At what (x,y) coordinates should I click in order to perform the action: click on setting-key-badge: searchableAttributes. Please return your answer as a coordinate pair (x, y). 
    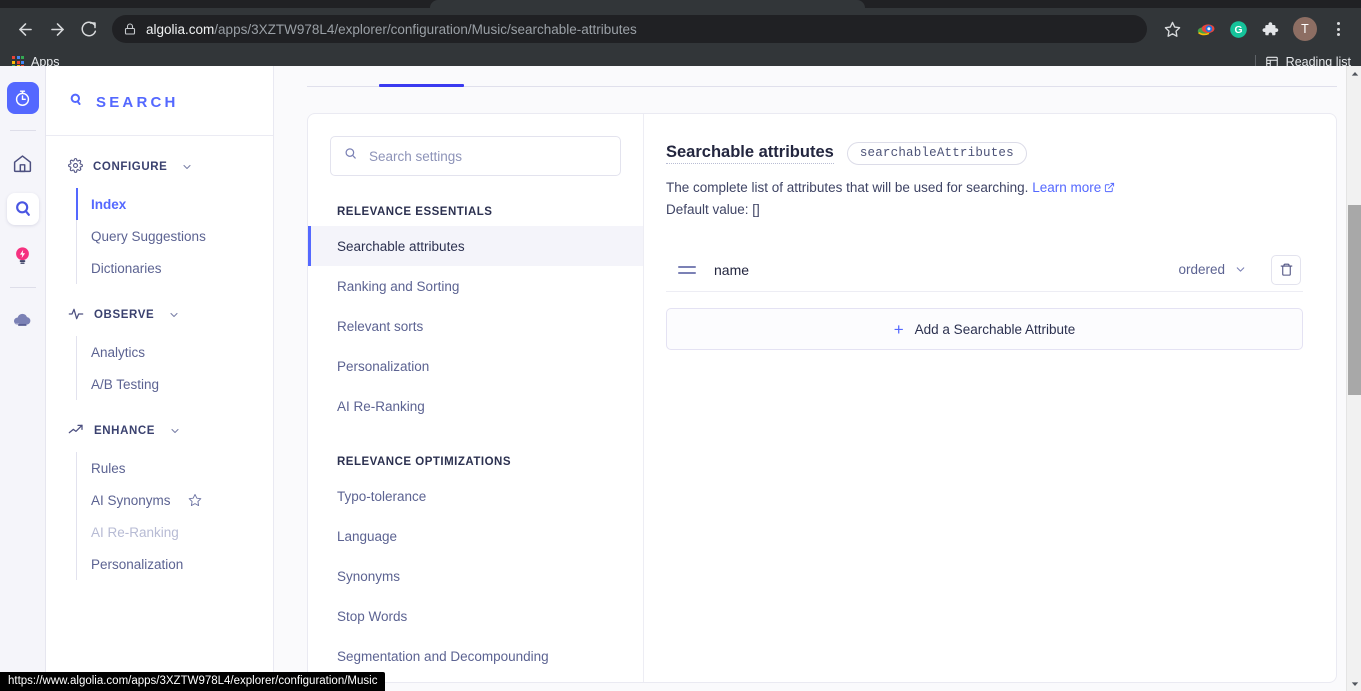
    Looking at the image, I should click on (936, 153).